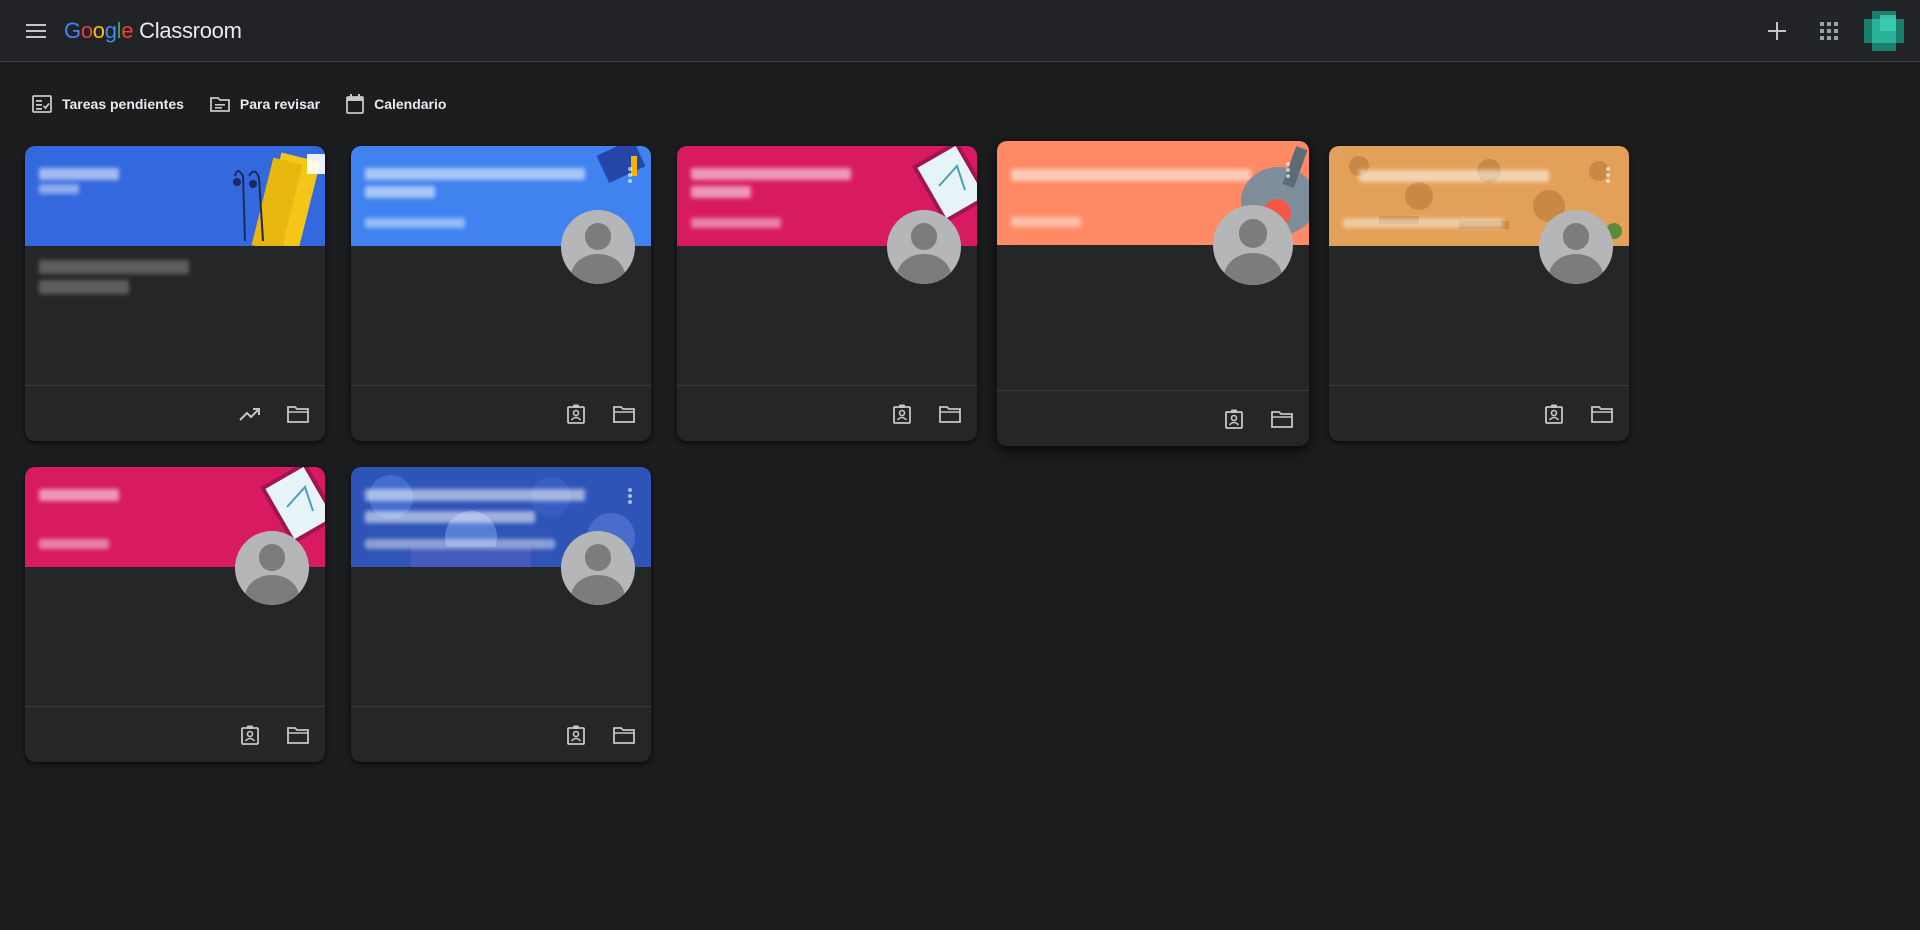  What do you see at coordinates (42, 104) in the screenshot?
I see `checklist-icon` at bounding box center [42, 104].